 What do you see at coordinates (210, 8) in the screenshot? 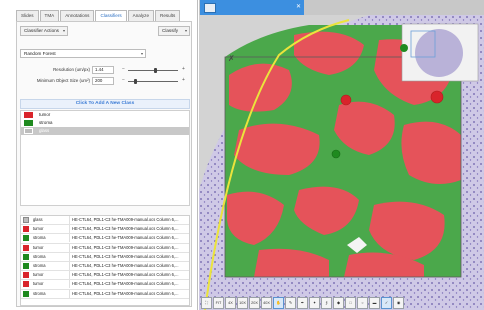
I see `slide-thumbnail-icon` at bounding box center [210, 8].